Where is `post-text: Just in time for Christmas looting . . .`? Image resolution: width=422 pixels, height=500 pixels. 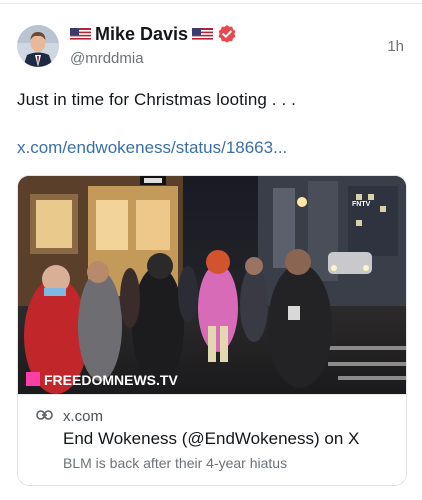
post-text: Just in time for Christmas looting . . . is located at coordinates (156, 99).